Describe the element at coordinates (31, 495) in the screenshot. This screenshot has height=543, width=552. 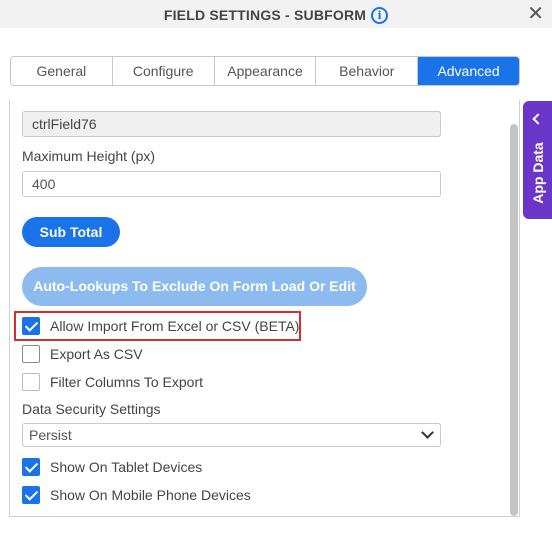
I see `show-mobile-checkbox` at that location.